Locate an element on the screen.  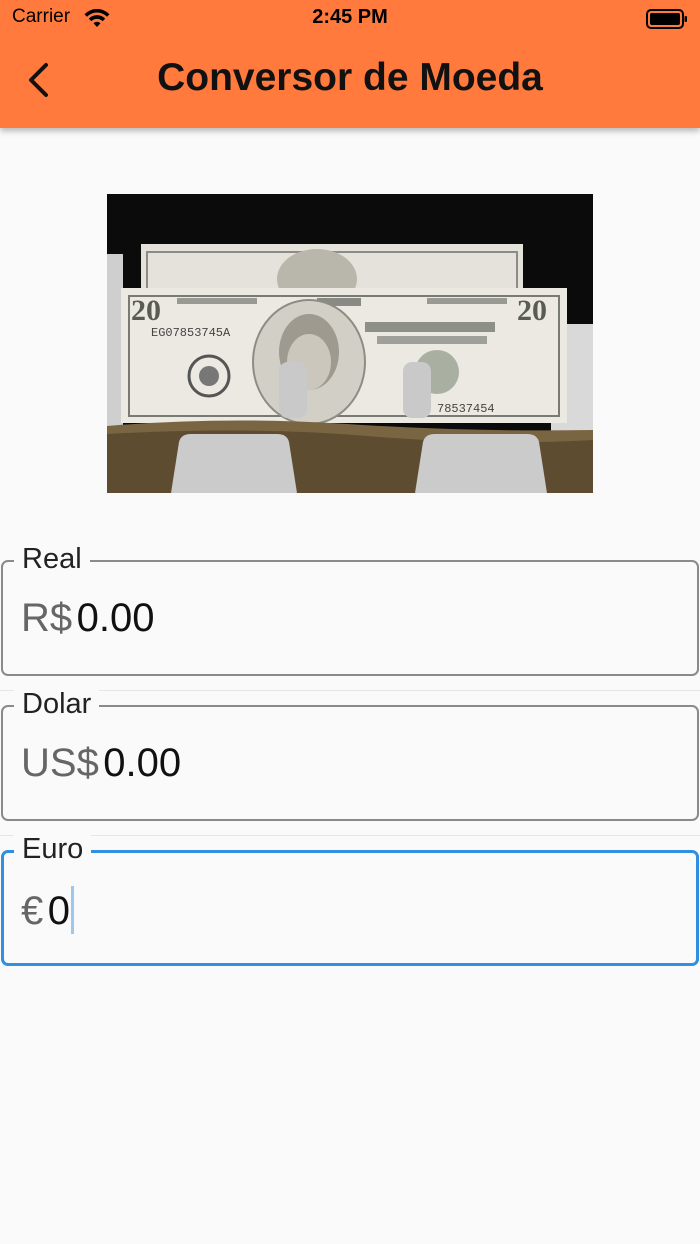
euro-prefix: € is located at coordinates (32, 911).